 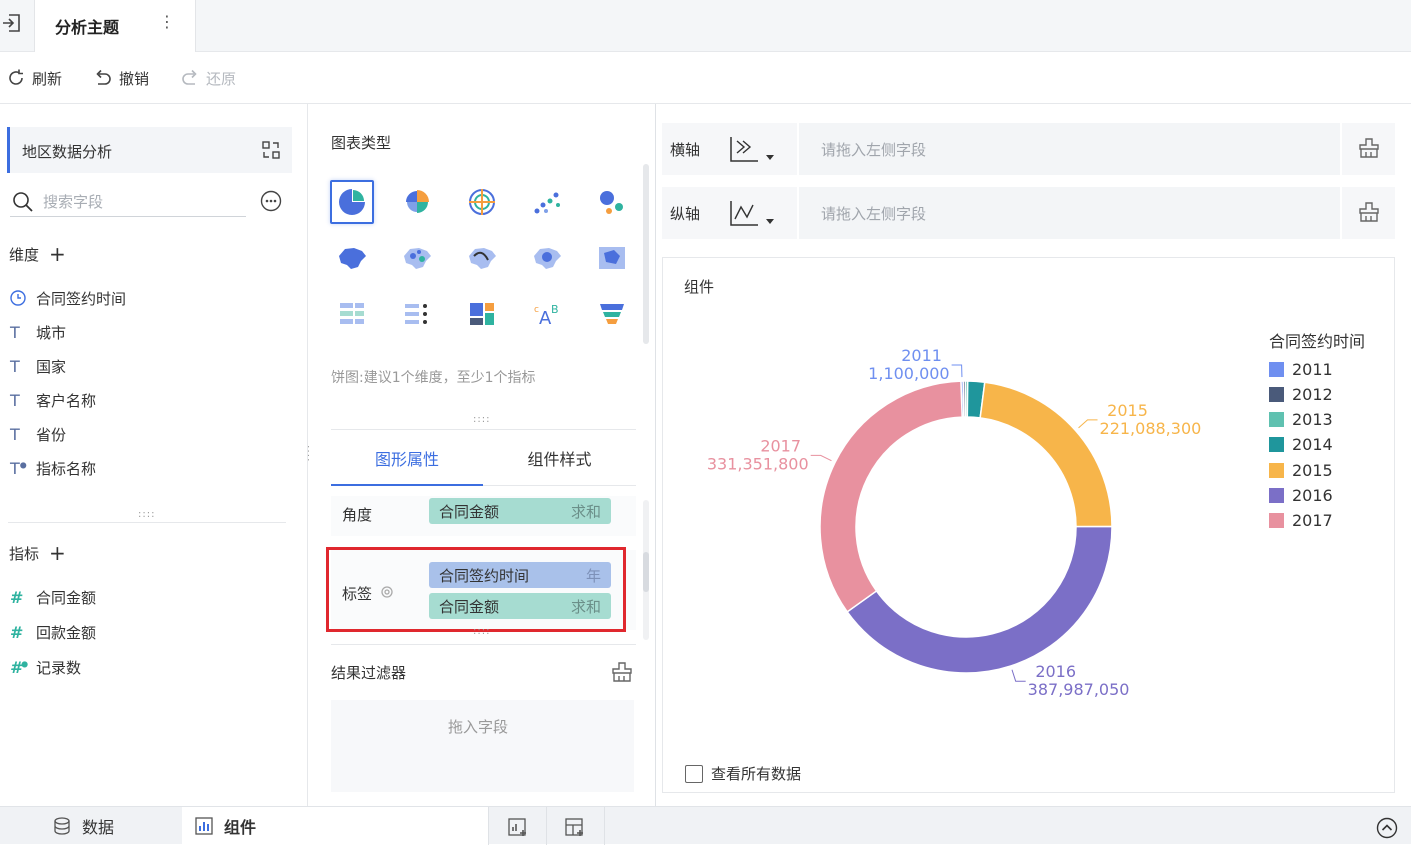 I want to click on panel-divider, so click(x=655, y=455).